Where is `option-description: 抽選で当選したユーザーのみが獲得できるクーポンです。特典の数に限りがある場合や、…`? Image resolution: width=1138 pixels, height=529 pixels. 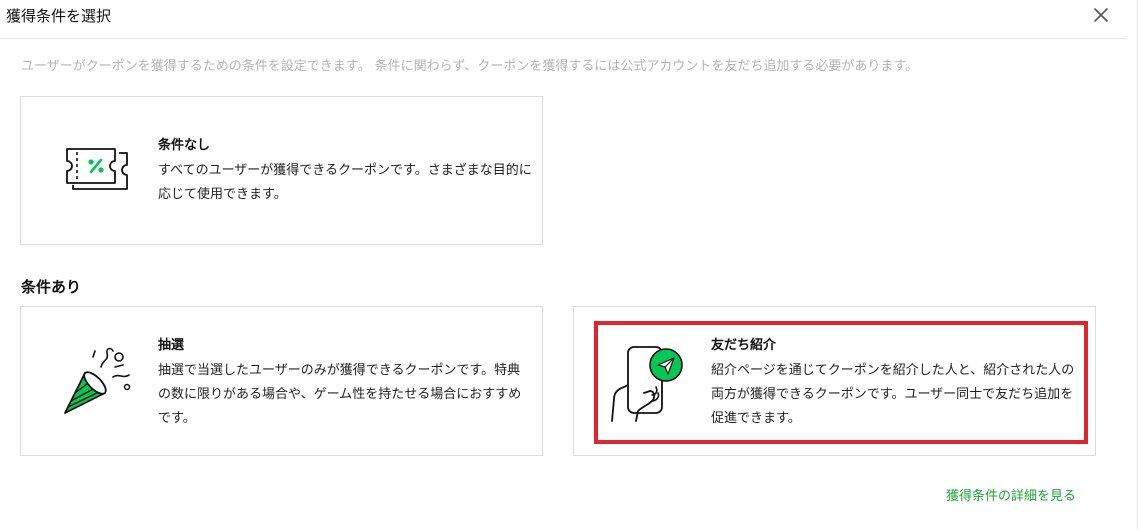 option-description: 抽選で当選したユーザーのみが獲得できるクーポンです。特典の数に限りがある場合や、… is located at coordinates (340, 394).